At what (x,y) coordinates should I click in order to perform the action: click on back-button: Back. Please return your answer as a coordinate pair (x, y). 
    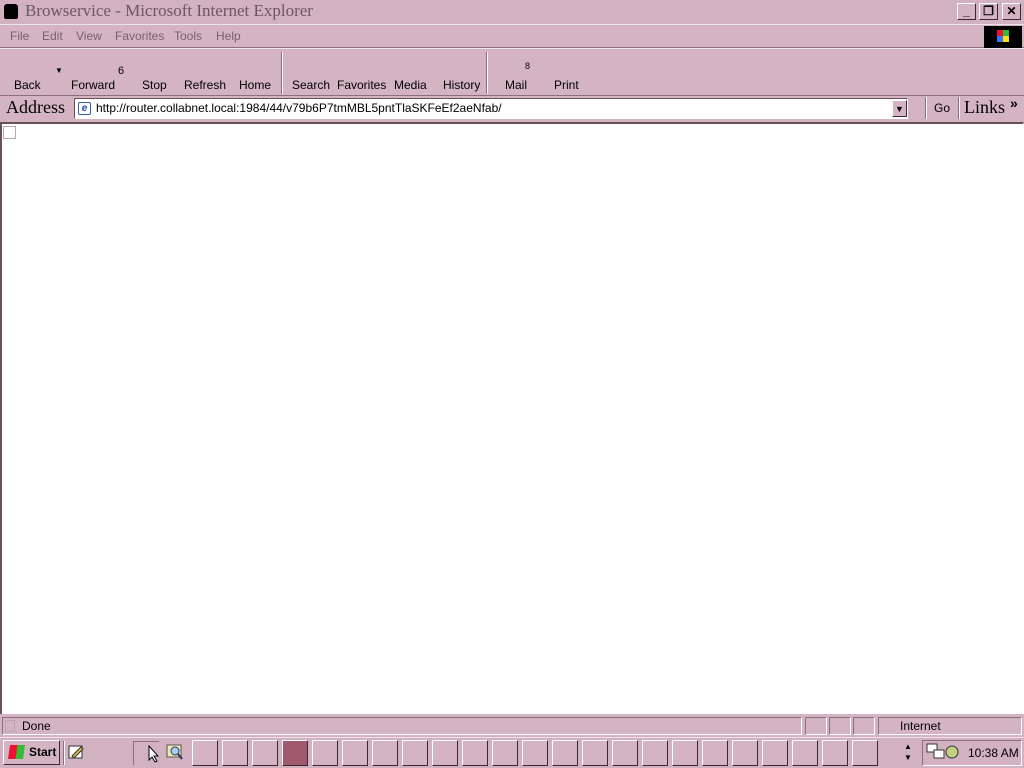
    Looking at the image, I should click on (27, 85).